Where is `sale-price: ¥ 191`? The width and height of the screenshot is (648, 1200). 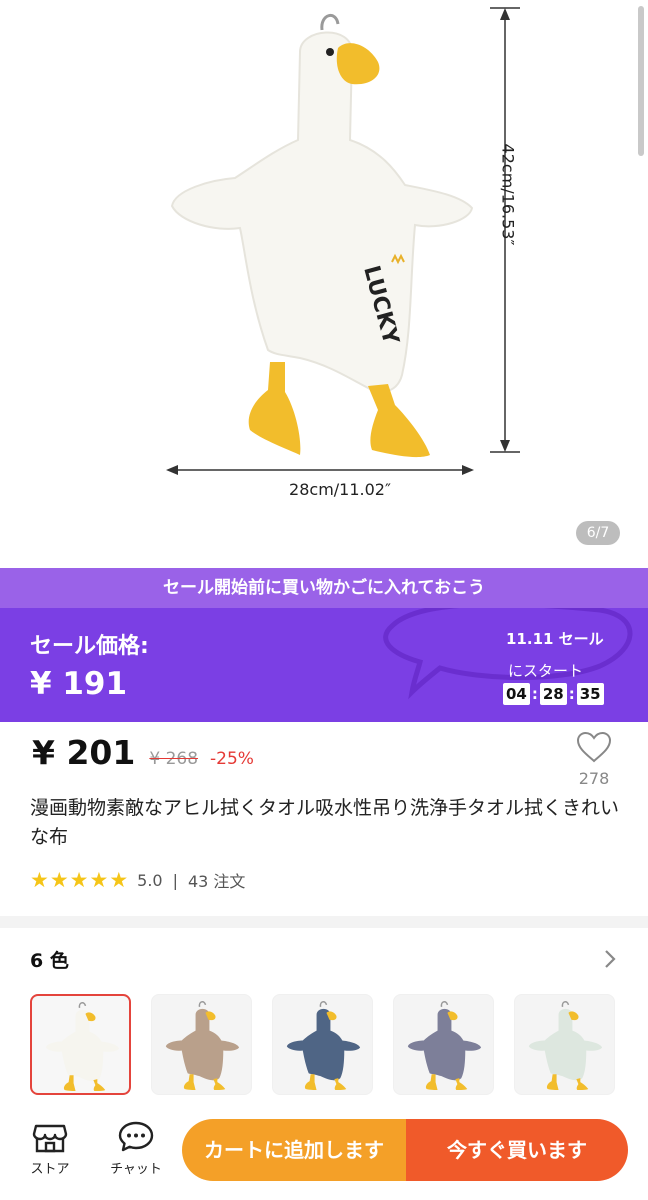
sale-price: ¥ 191 is located at coordinates (79, 684).